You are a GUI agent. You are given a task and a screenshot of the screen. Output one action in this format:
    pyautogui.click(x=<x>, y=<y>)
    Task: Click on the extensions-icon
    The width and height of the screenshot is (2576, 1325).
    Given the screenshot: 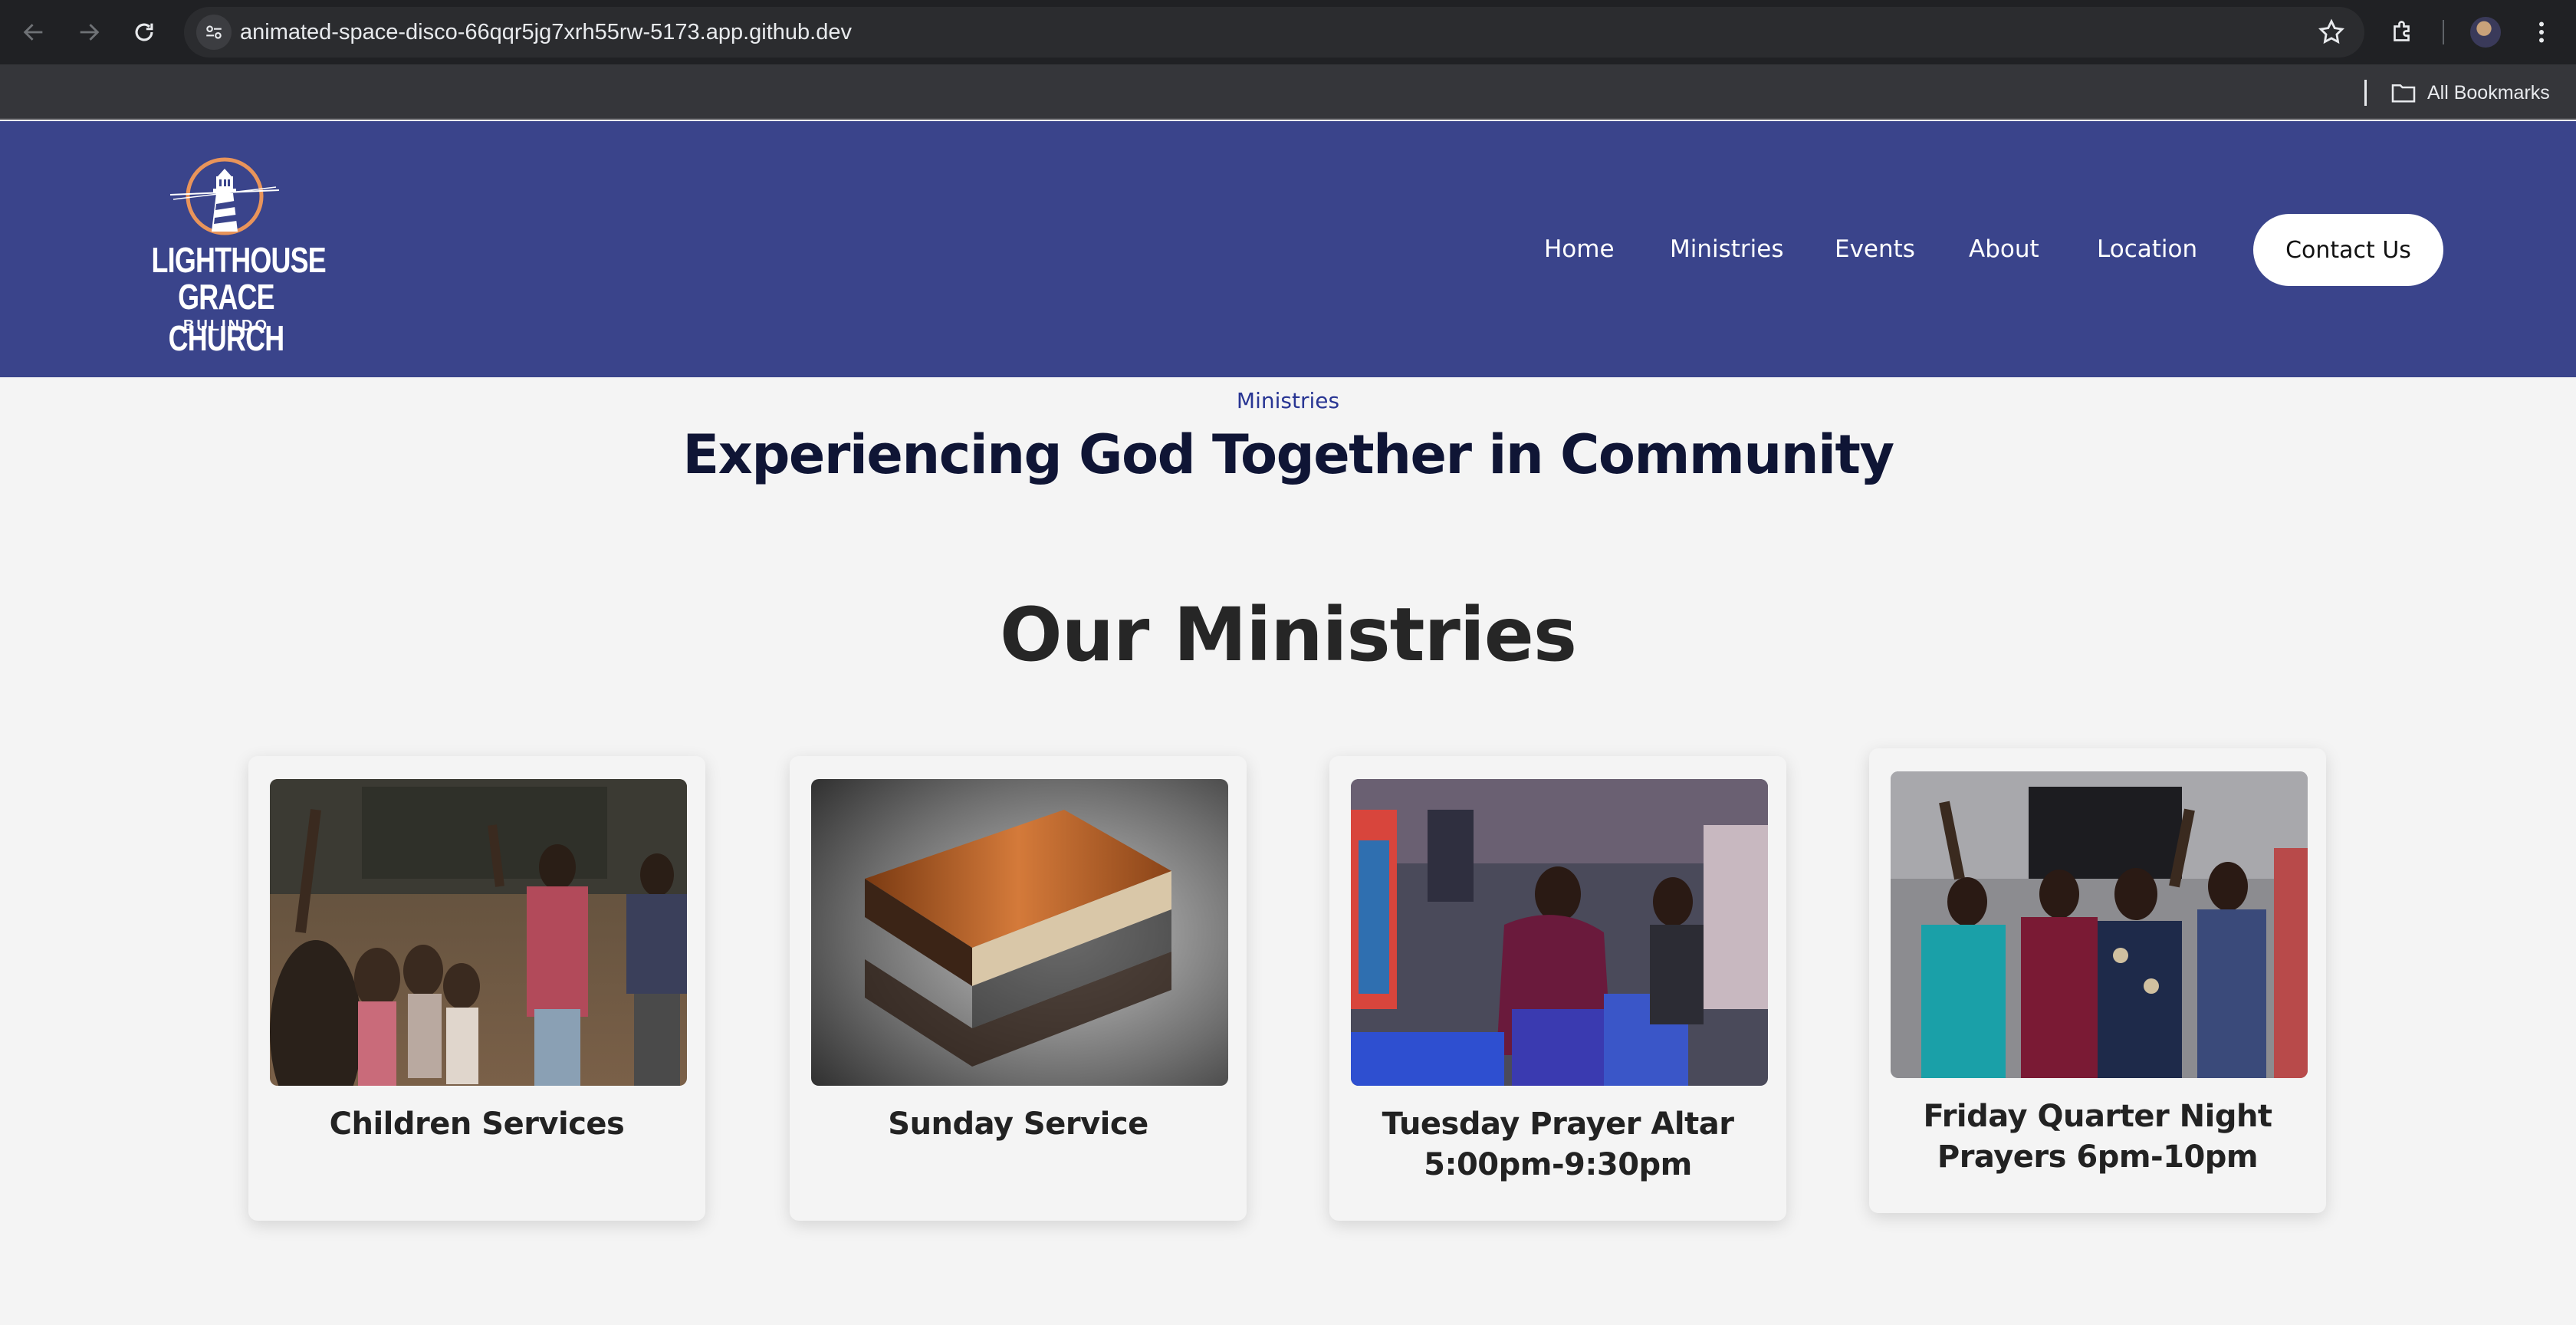 What is the action you would take?
    pyautogui.click(x=2403, y=32)
    